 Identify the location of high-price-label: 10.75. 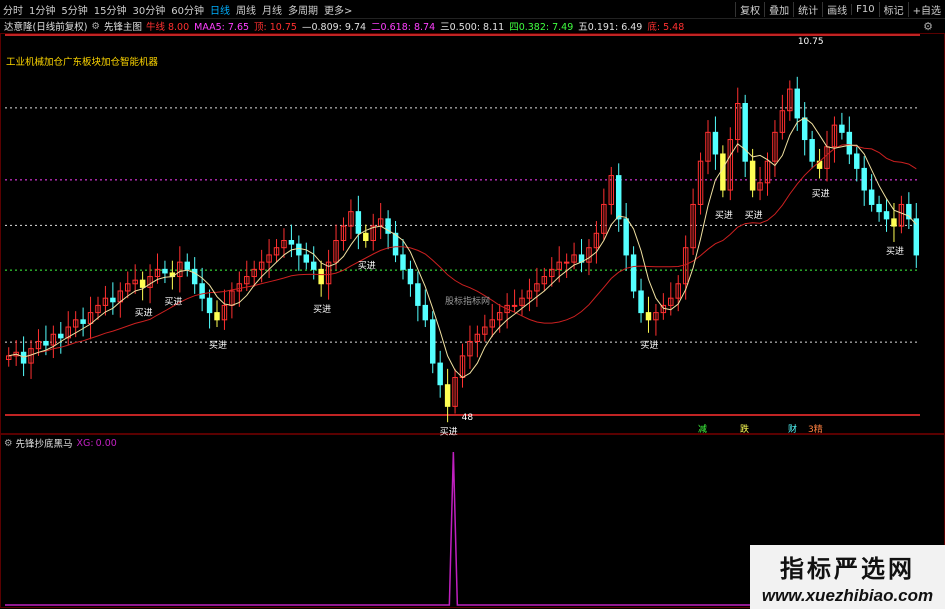
(811, 42).